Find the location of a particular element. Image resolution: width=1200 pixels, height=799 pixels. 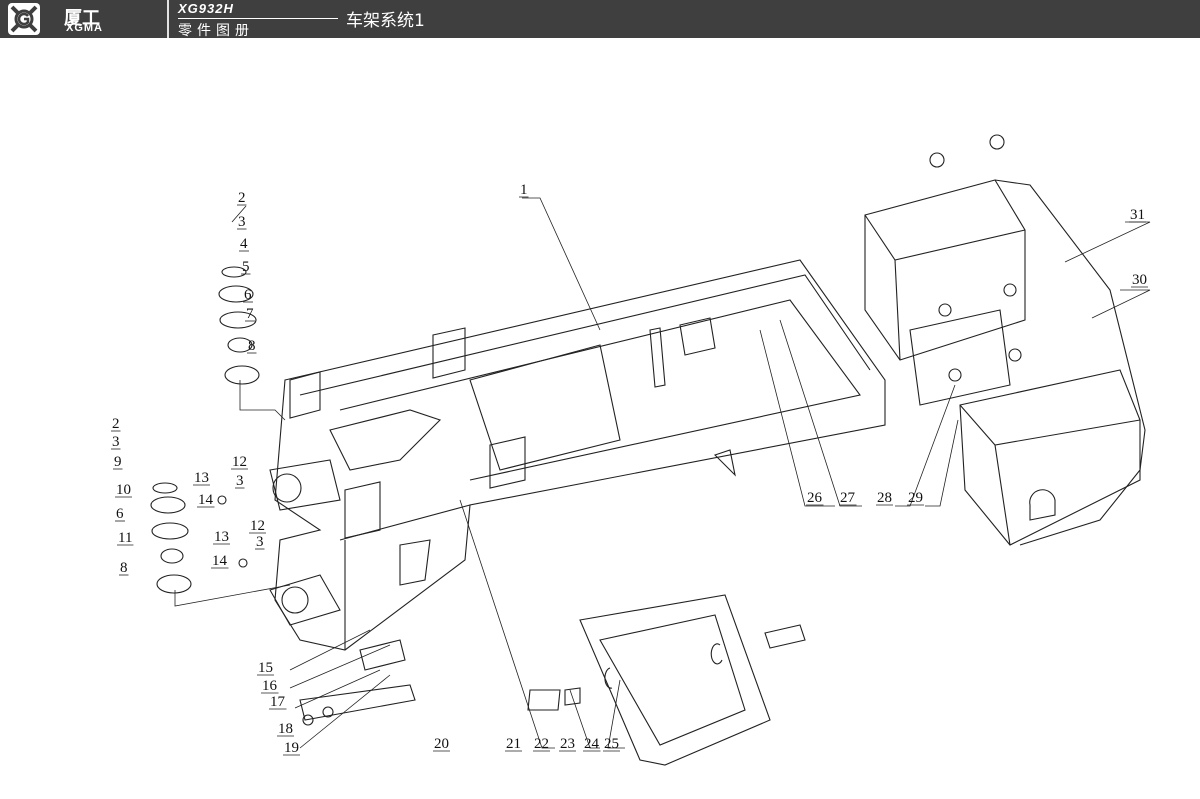

callout-number-26: 26 is located at coordinates (815, 498).